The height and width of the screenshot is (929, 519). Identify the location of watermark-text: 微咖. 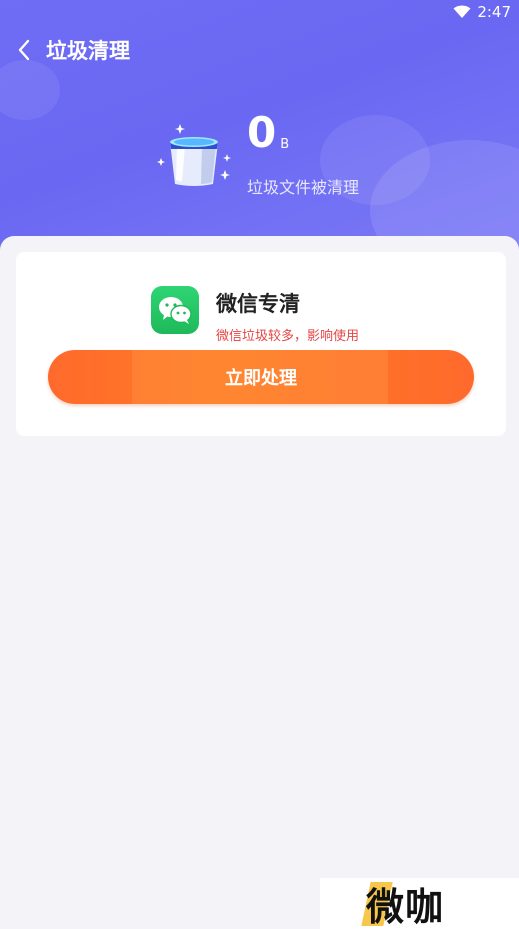
(405, 907).